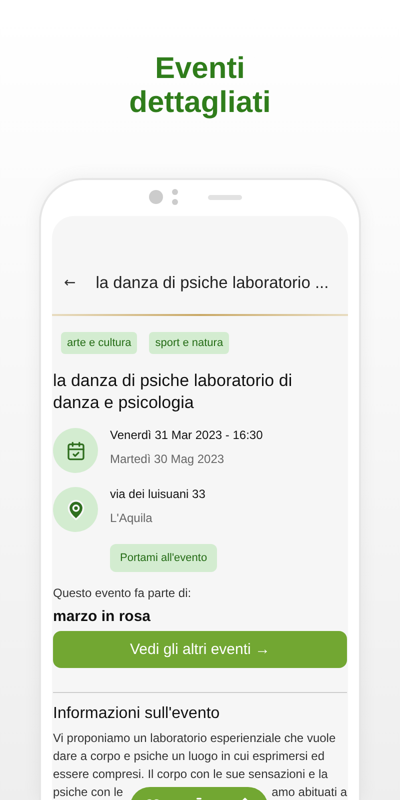 The width and height of the screenshot is (400, 800). I want to click on detail-primary: Venerdì 31 Mar 2023 - 16:30, so click(186, 435).